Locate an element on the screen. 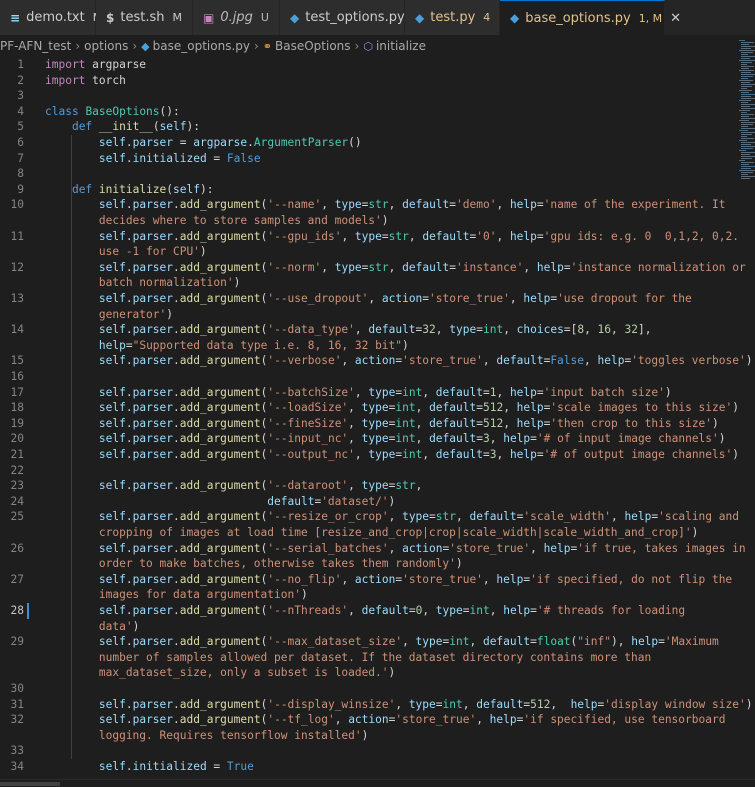 The height and width of the screenshot is (787, 755). code-token: False is located at coordinates (243, 158).